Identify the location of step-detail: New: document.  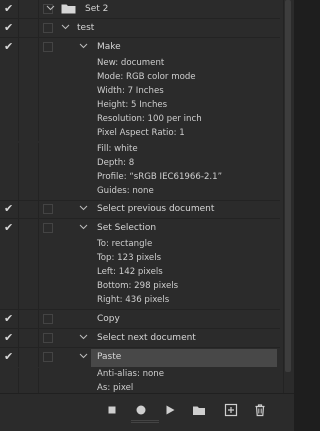
(140, 64).